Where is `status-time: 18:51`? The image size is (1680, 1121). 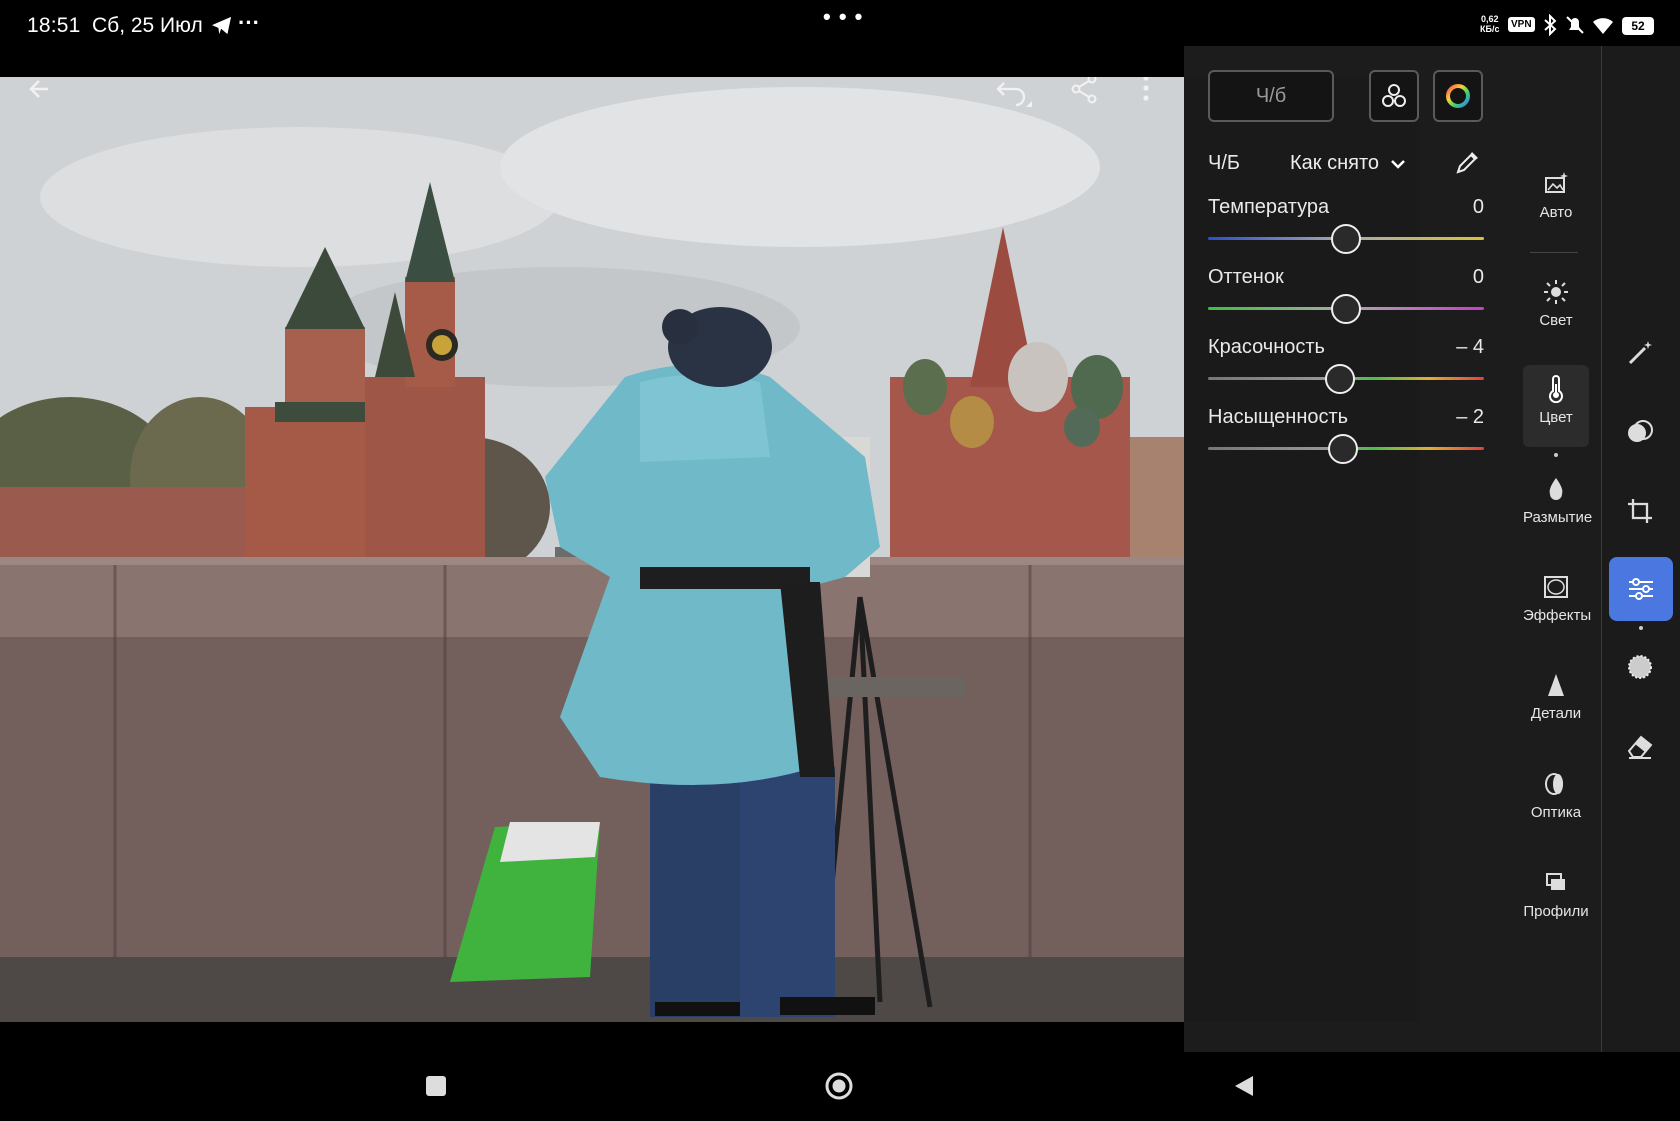
status-time: 18:51 is located at coordinates (54, 25).